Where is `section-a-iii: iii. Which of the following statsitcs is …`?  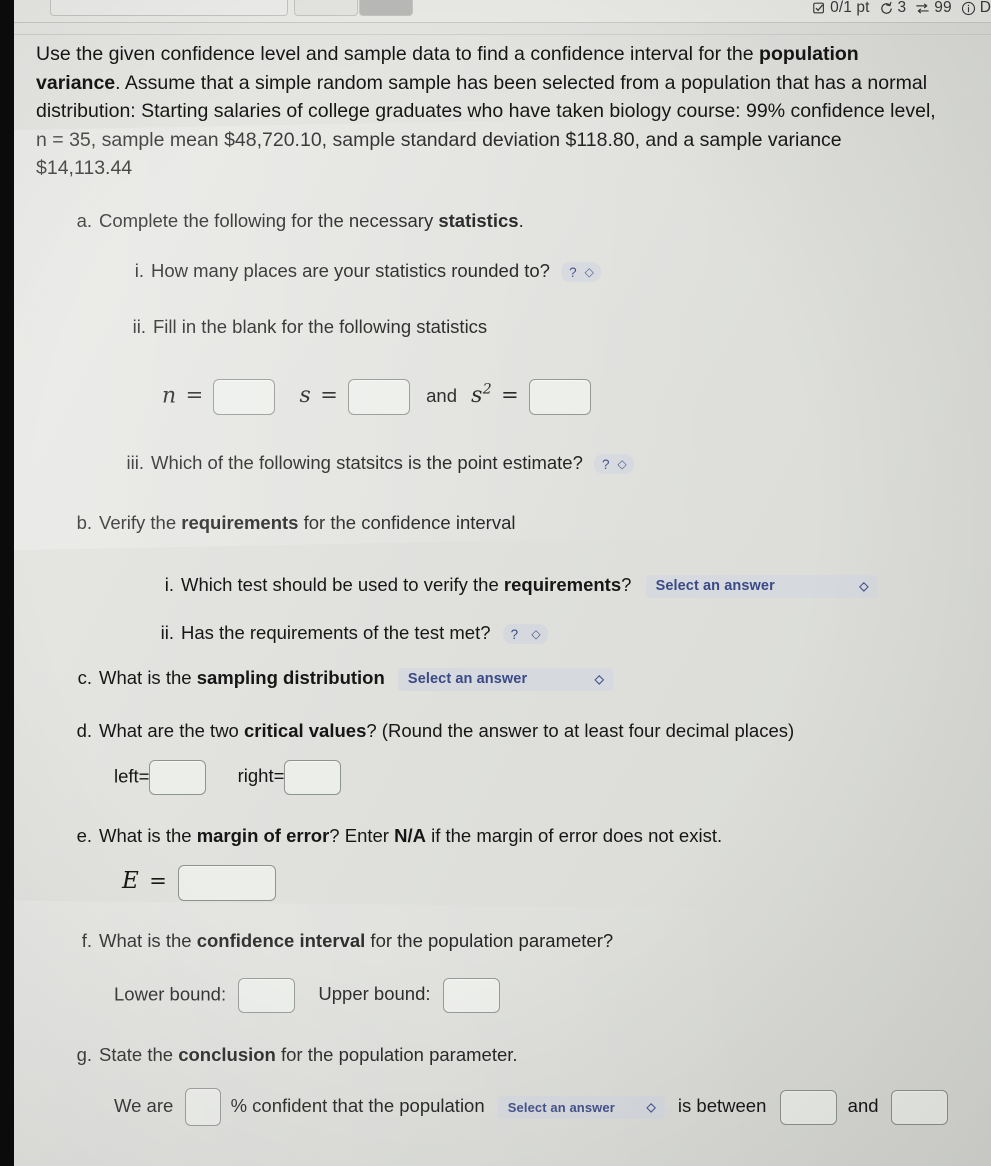 section-a-iii: iii. Which of the following statsitcs is … is located at coordinates (379, 462).